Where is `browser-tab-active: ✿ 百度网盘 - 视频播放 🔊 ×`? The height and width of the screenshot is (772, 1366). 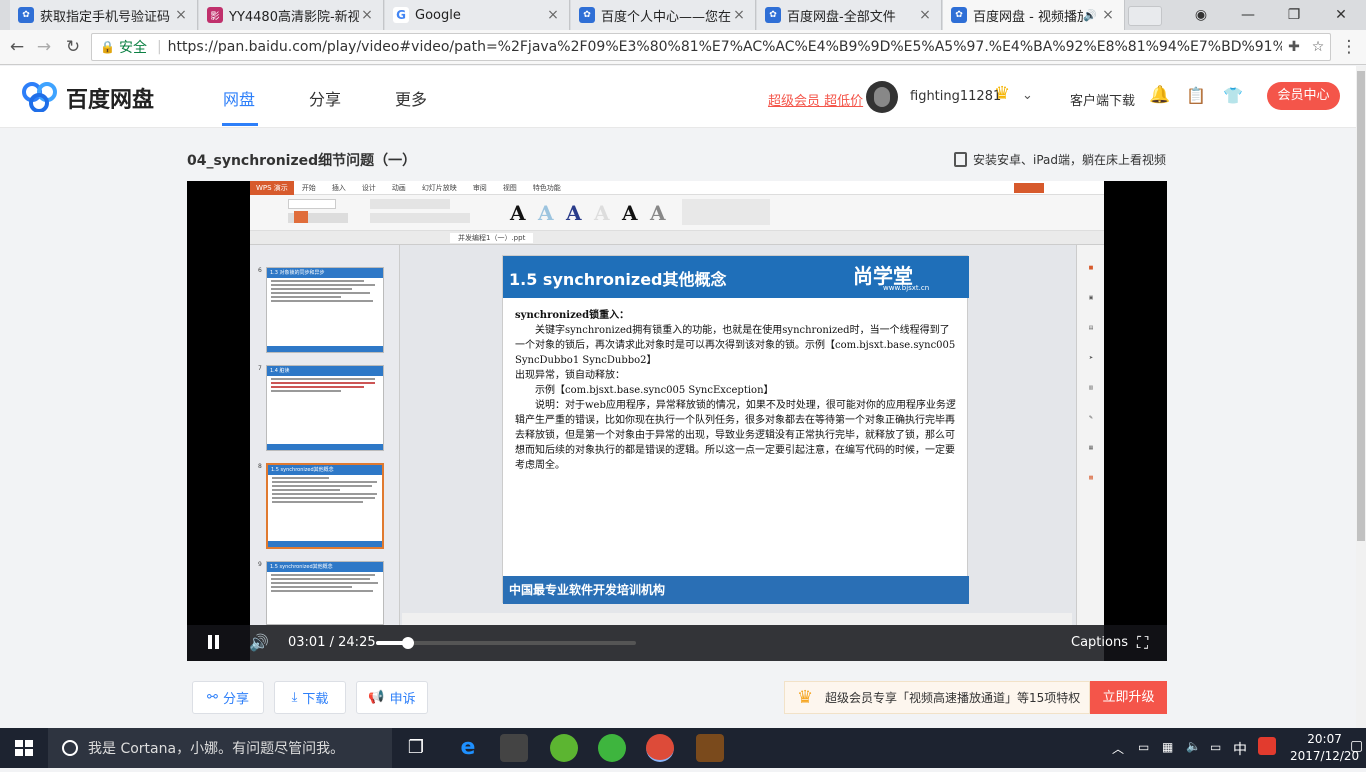
browser-tab-active: ✿ 百度网盘 - 视频播放 🔊 × is located at coordinates (1034, 15).